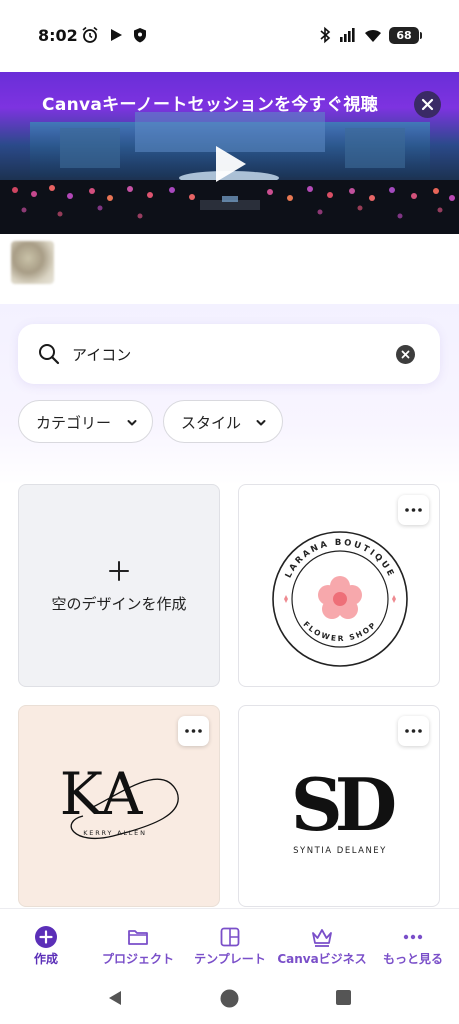  I want to click on template-card: SD SYNTIA DELANEY, so click(339, 806).